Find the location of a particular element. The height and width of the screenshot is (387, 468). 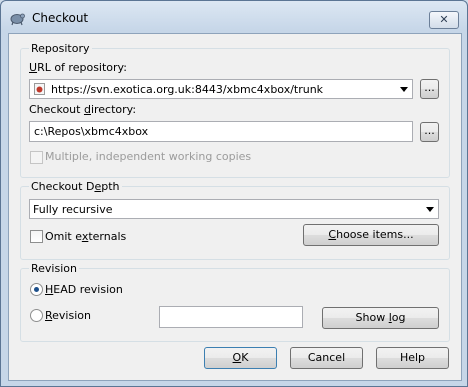

close-icon: ✕ is located at coordinates (444, 19).